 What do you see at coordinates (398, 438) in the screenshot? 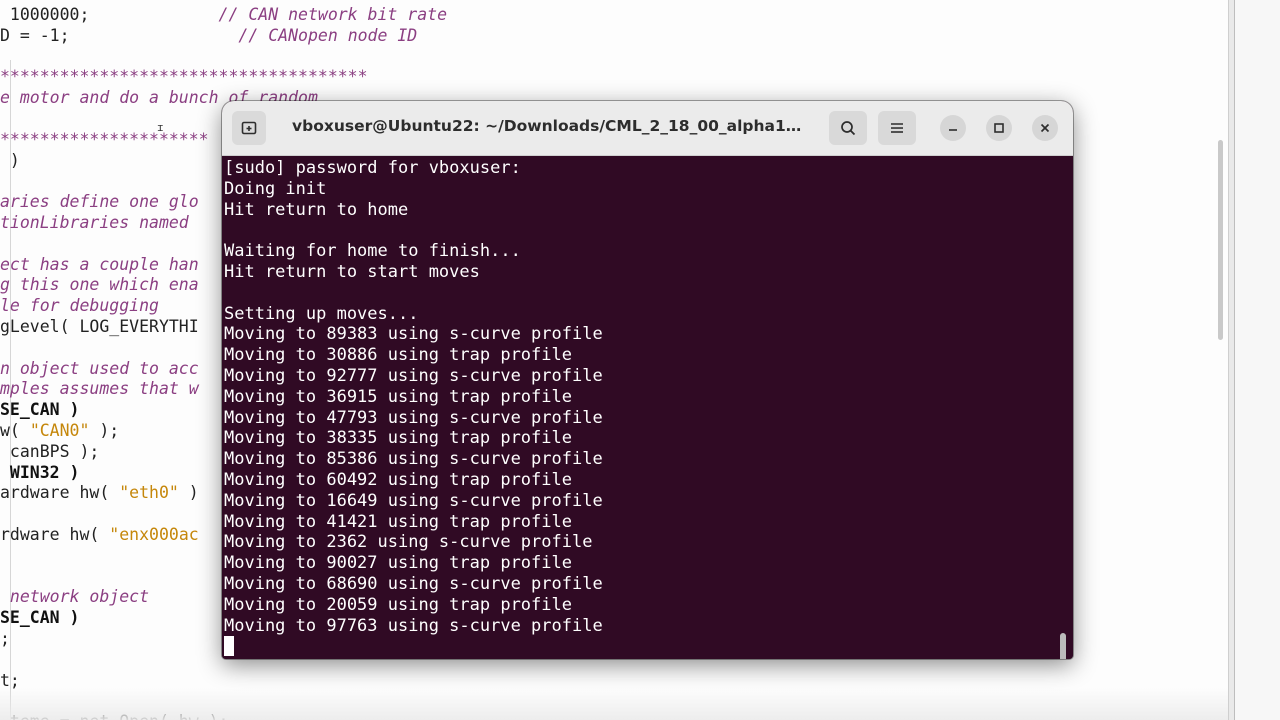
I see `terminal-output-line: Moving to 38335 using trap profile` at bounding box center [398, 438].